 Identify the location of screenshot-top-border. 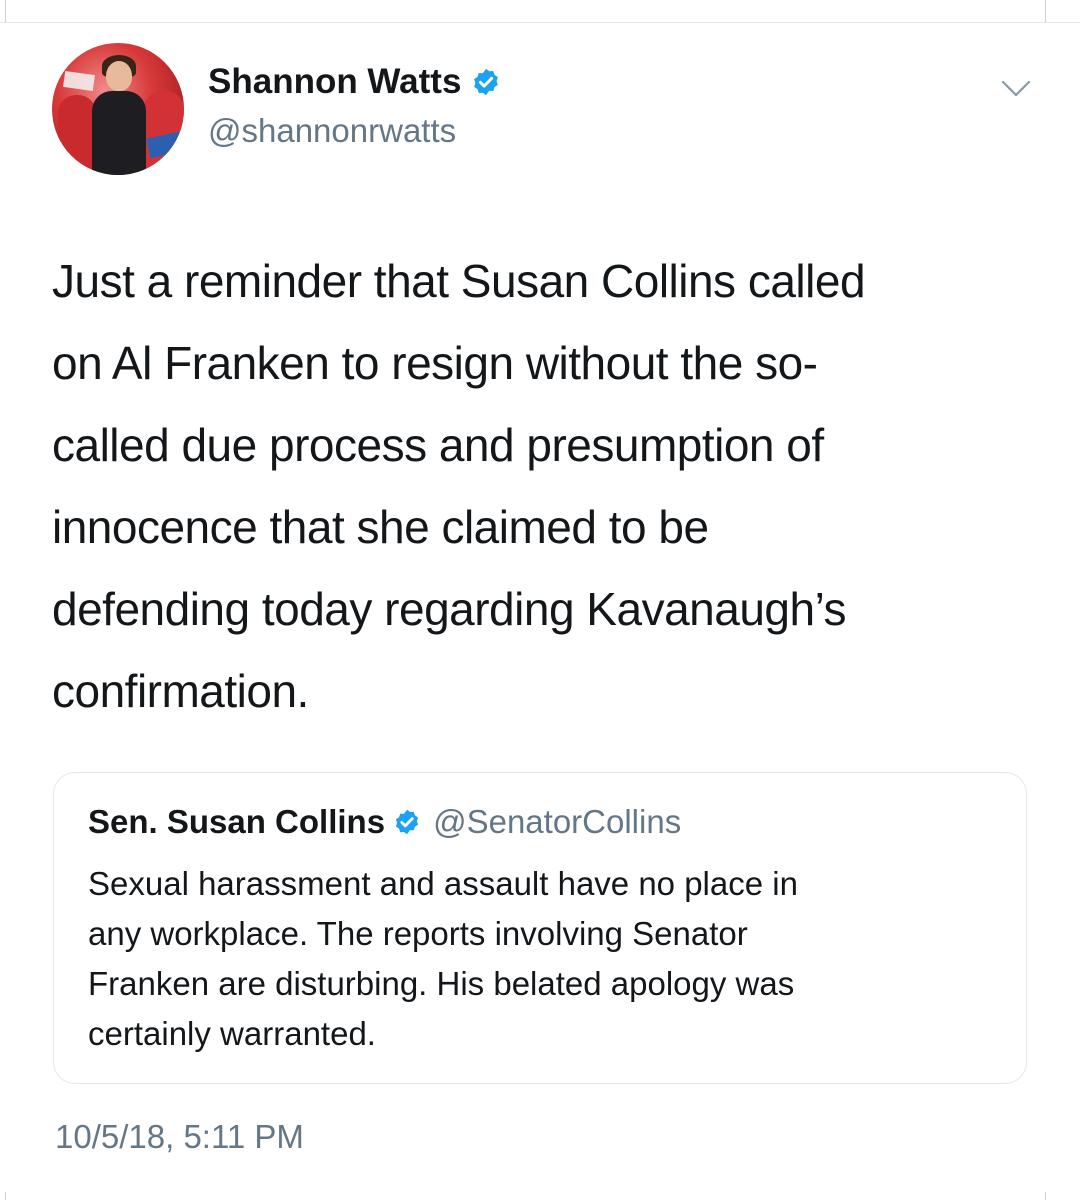
(540, 22).